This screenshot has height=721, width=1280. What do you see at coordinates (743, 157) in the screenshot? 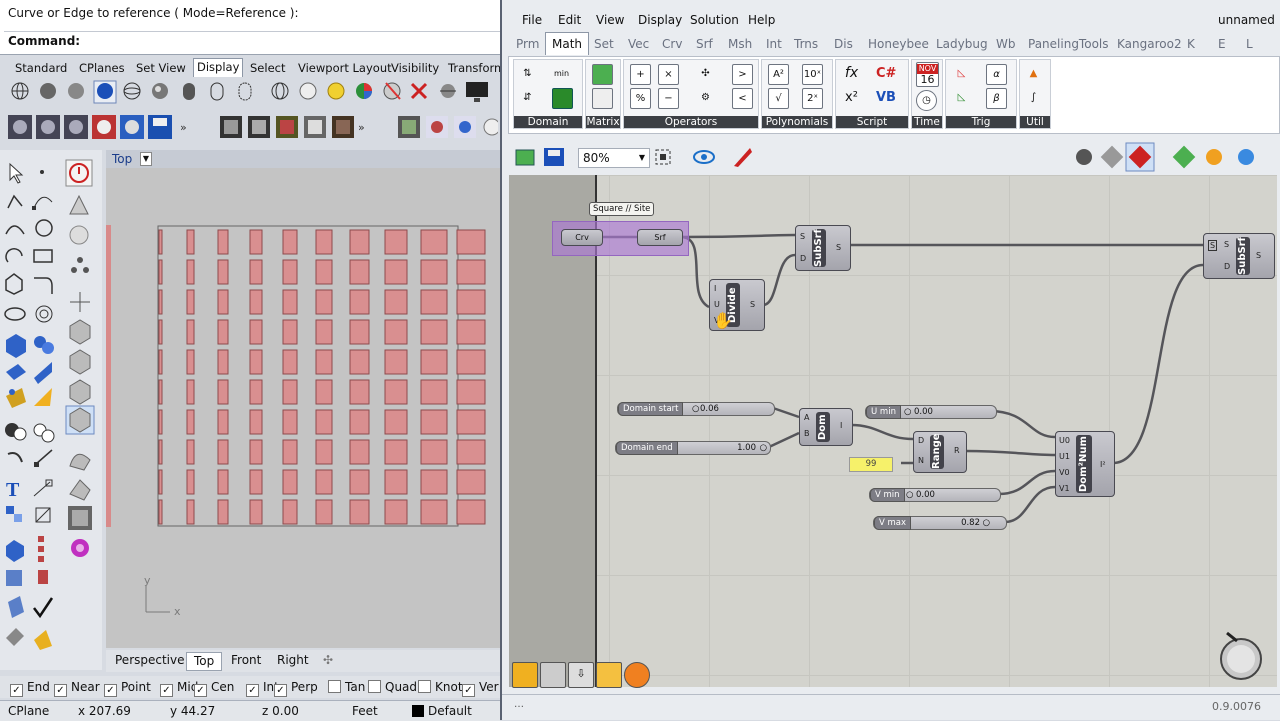
I see `paint-brush-icon` at bounding box center [743, 157].